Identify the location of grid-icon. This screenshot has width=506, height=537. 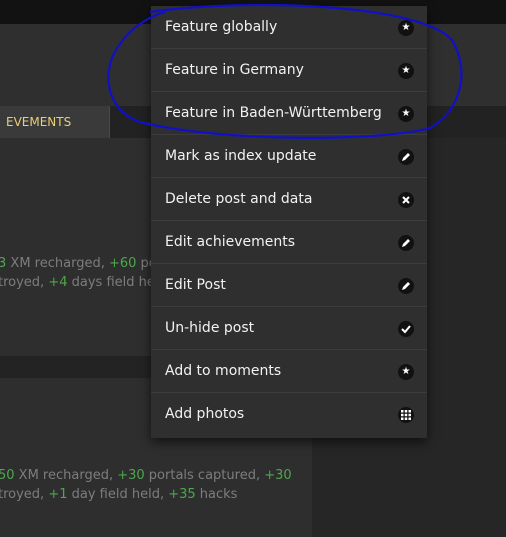
(406, 415).